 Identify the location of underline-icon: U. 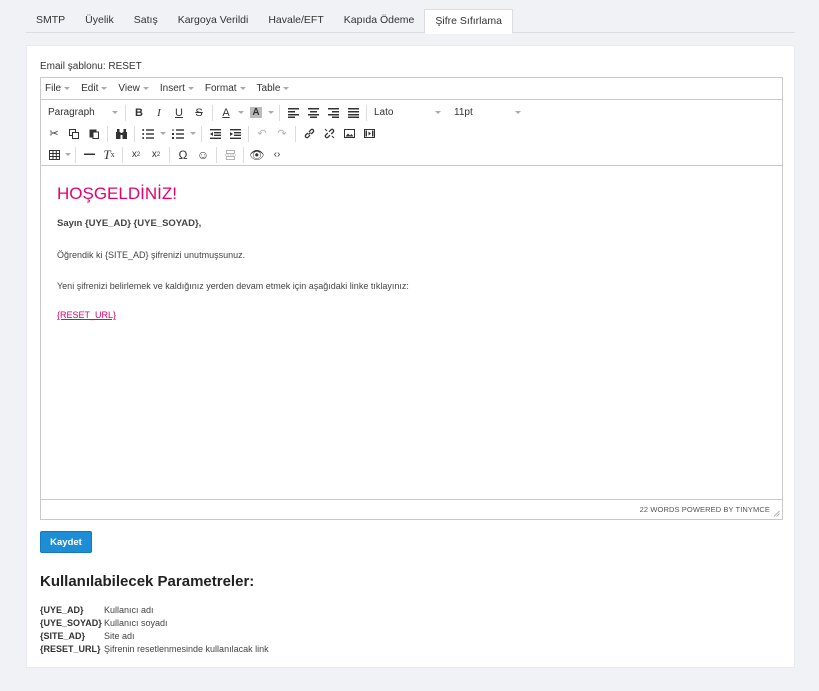
(179, 112).